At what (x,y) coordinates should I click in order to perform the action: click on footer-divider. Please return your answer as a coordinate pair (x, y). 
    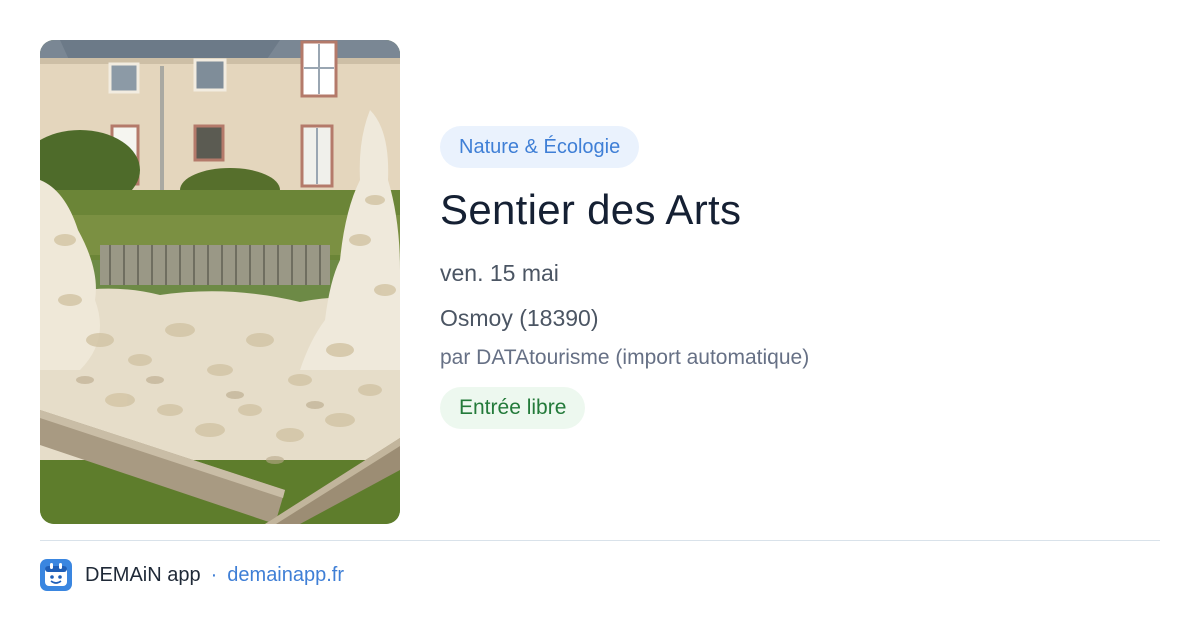
    Looking at the image, I should click on (600, 540).